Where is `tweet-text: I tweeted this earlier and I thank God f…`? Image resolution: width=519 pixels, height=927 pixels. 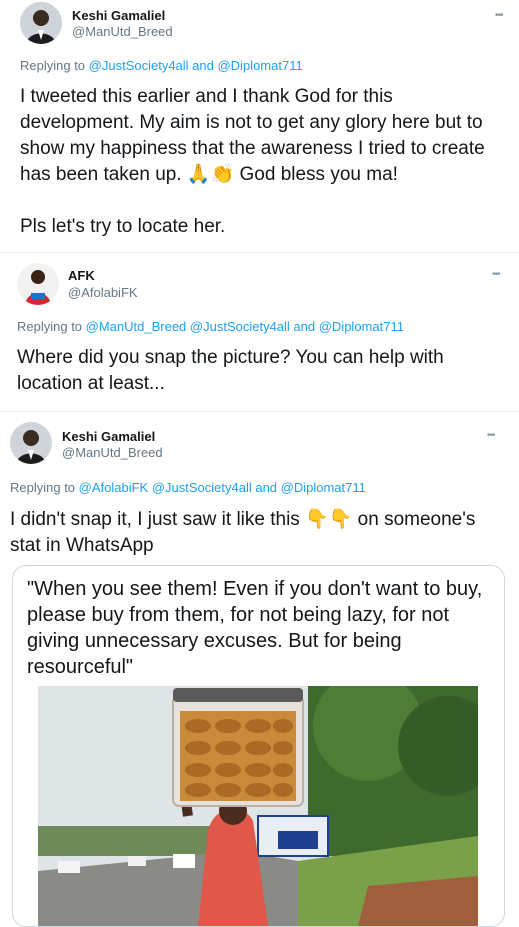 tweet-text: I tweeted this earlier and I thank God f… is located at coordinates (252, 135).